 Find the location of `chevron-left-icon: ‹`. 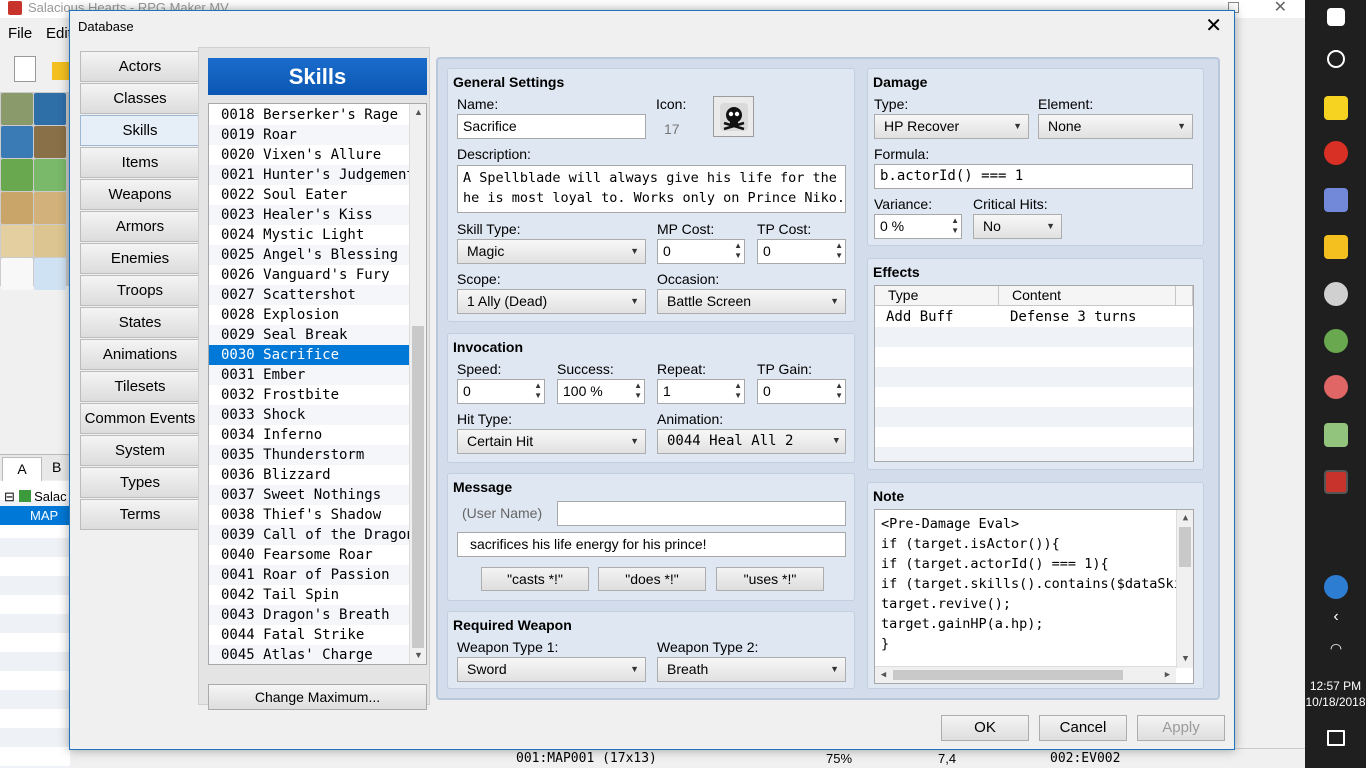

chevron-left-icon: ‹ is located at coordinates (1336, 620).